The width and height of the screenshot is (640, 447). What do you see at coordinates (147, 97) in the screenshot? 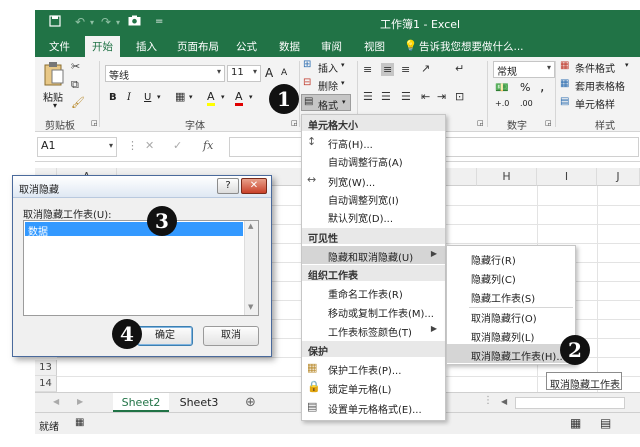
I see `underline-button: U` at bounding box center [147, 97].